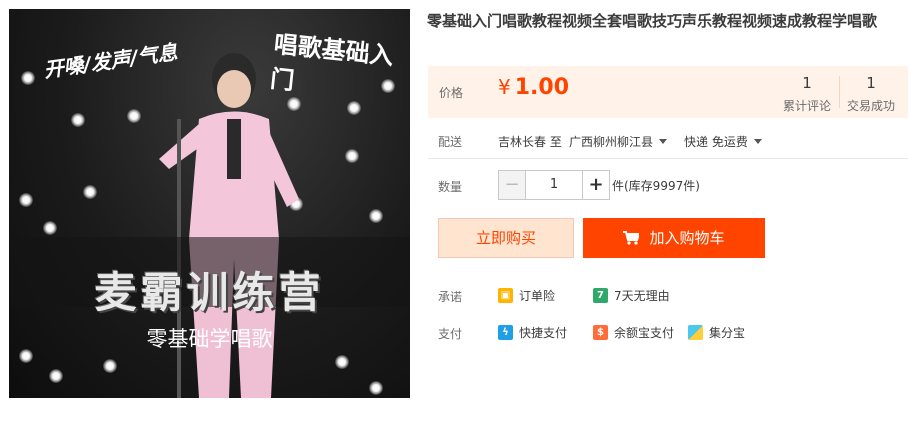  Describe the element at coordinates (450, 142) in the screenshot. I see `delivery-label: 配送` at that location.